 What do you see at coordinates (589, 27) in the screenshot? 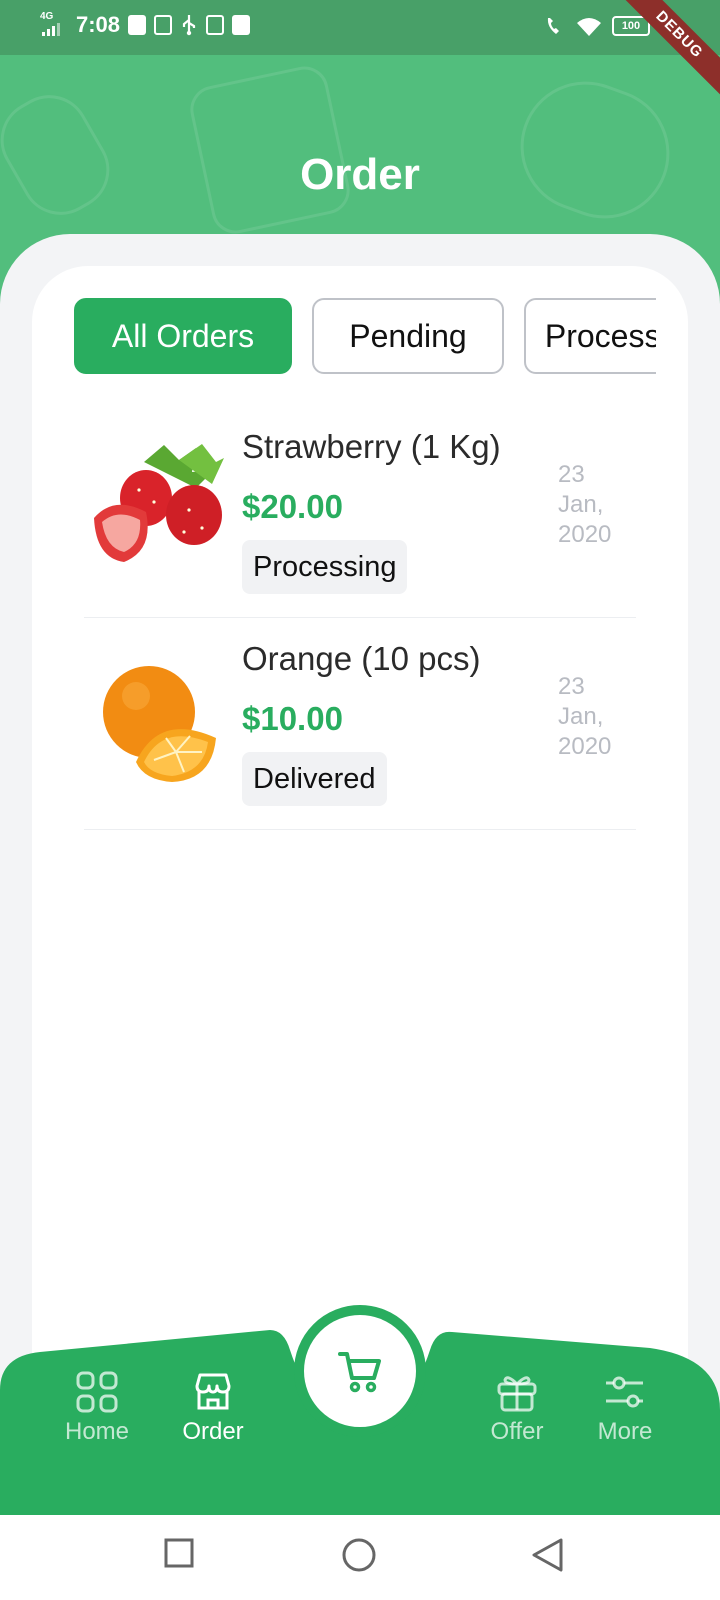
I see `wifi-icon` at bounding box center [589, 27].